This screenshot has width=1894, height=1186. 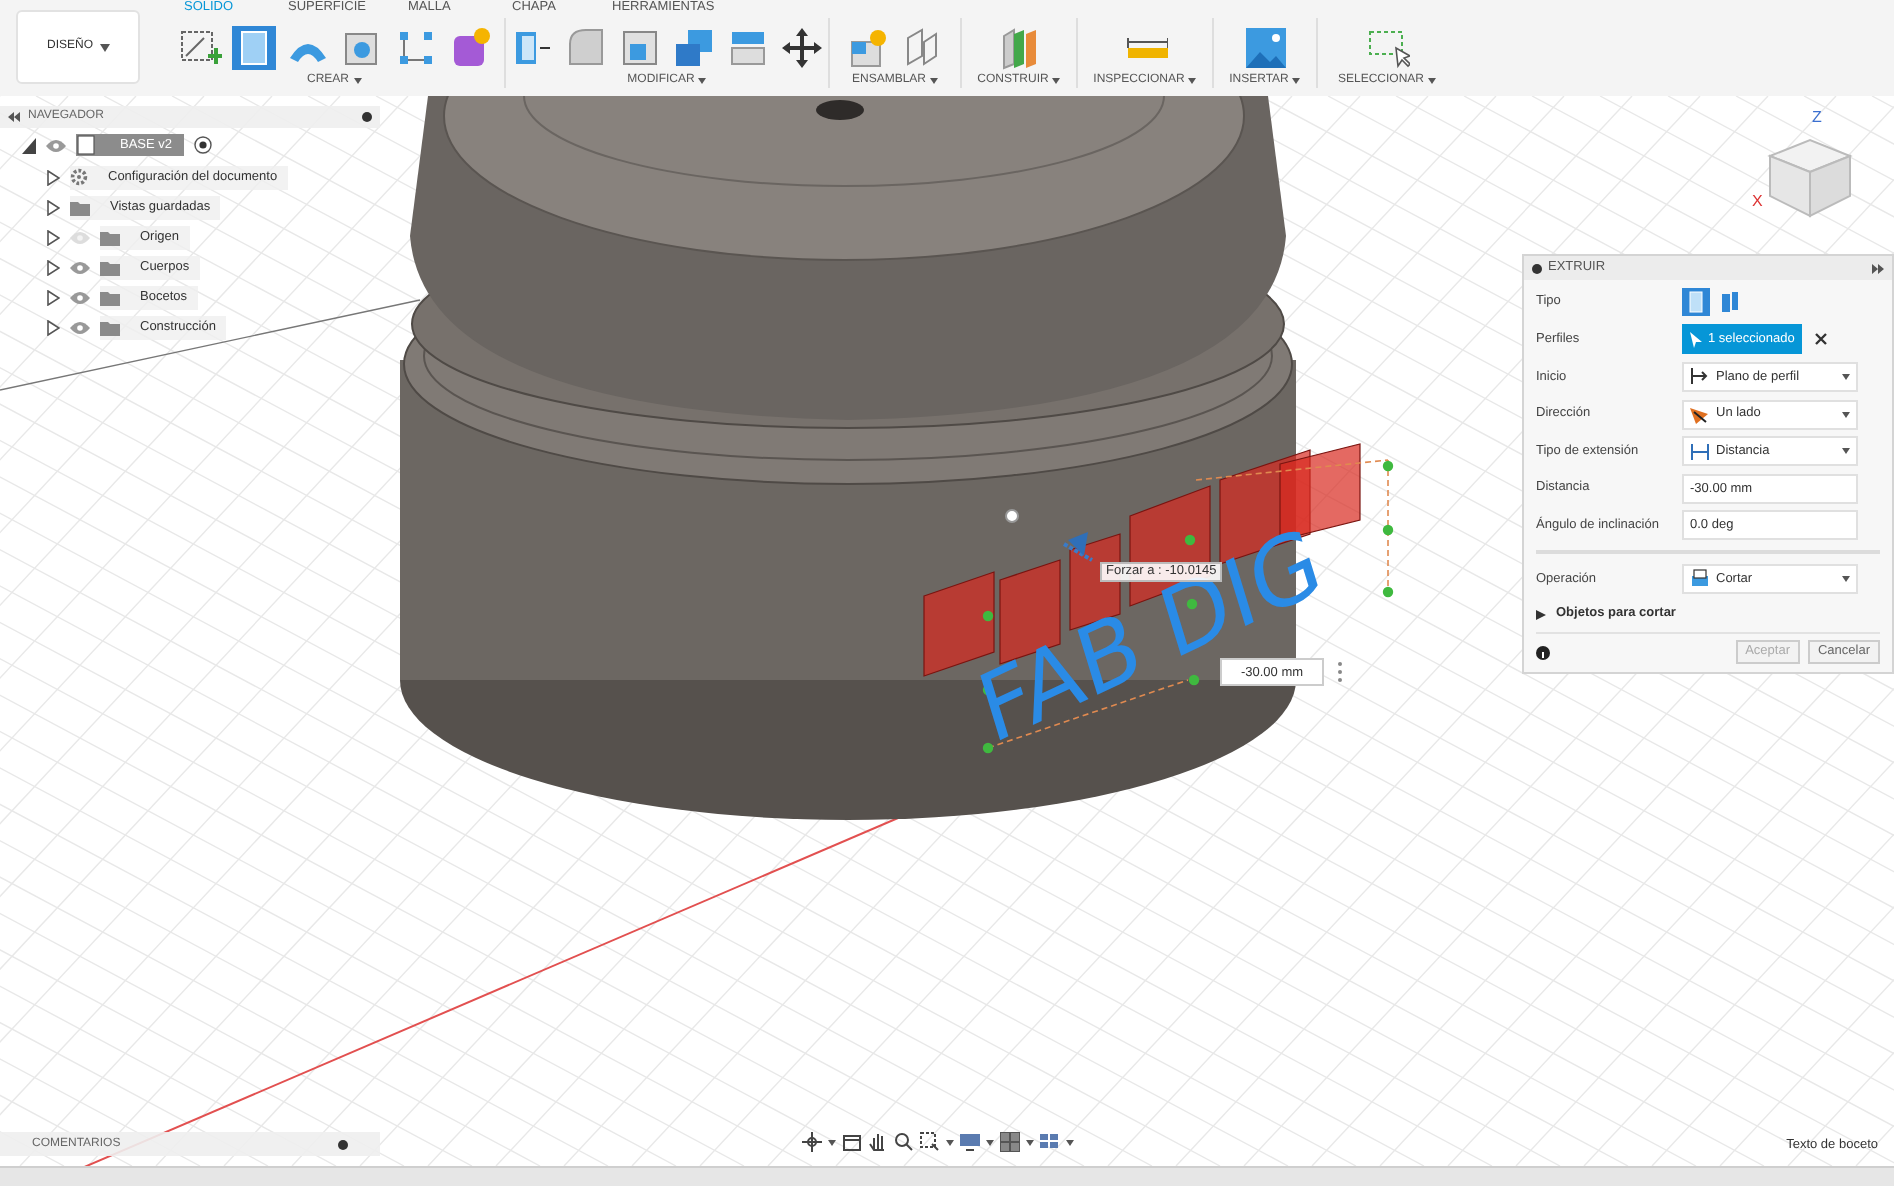 What do you see at coordinates (1696, 339) in the screenshot?
I see `cursor-icon` at bounding box center [1696, 339].